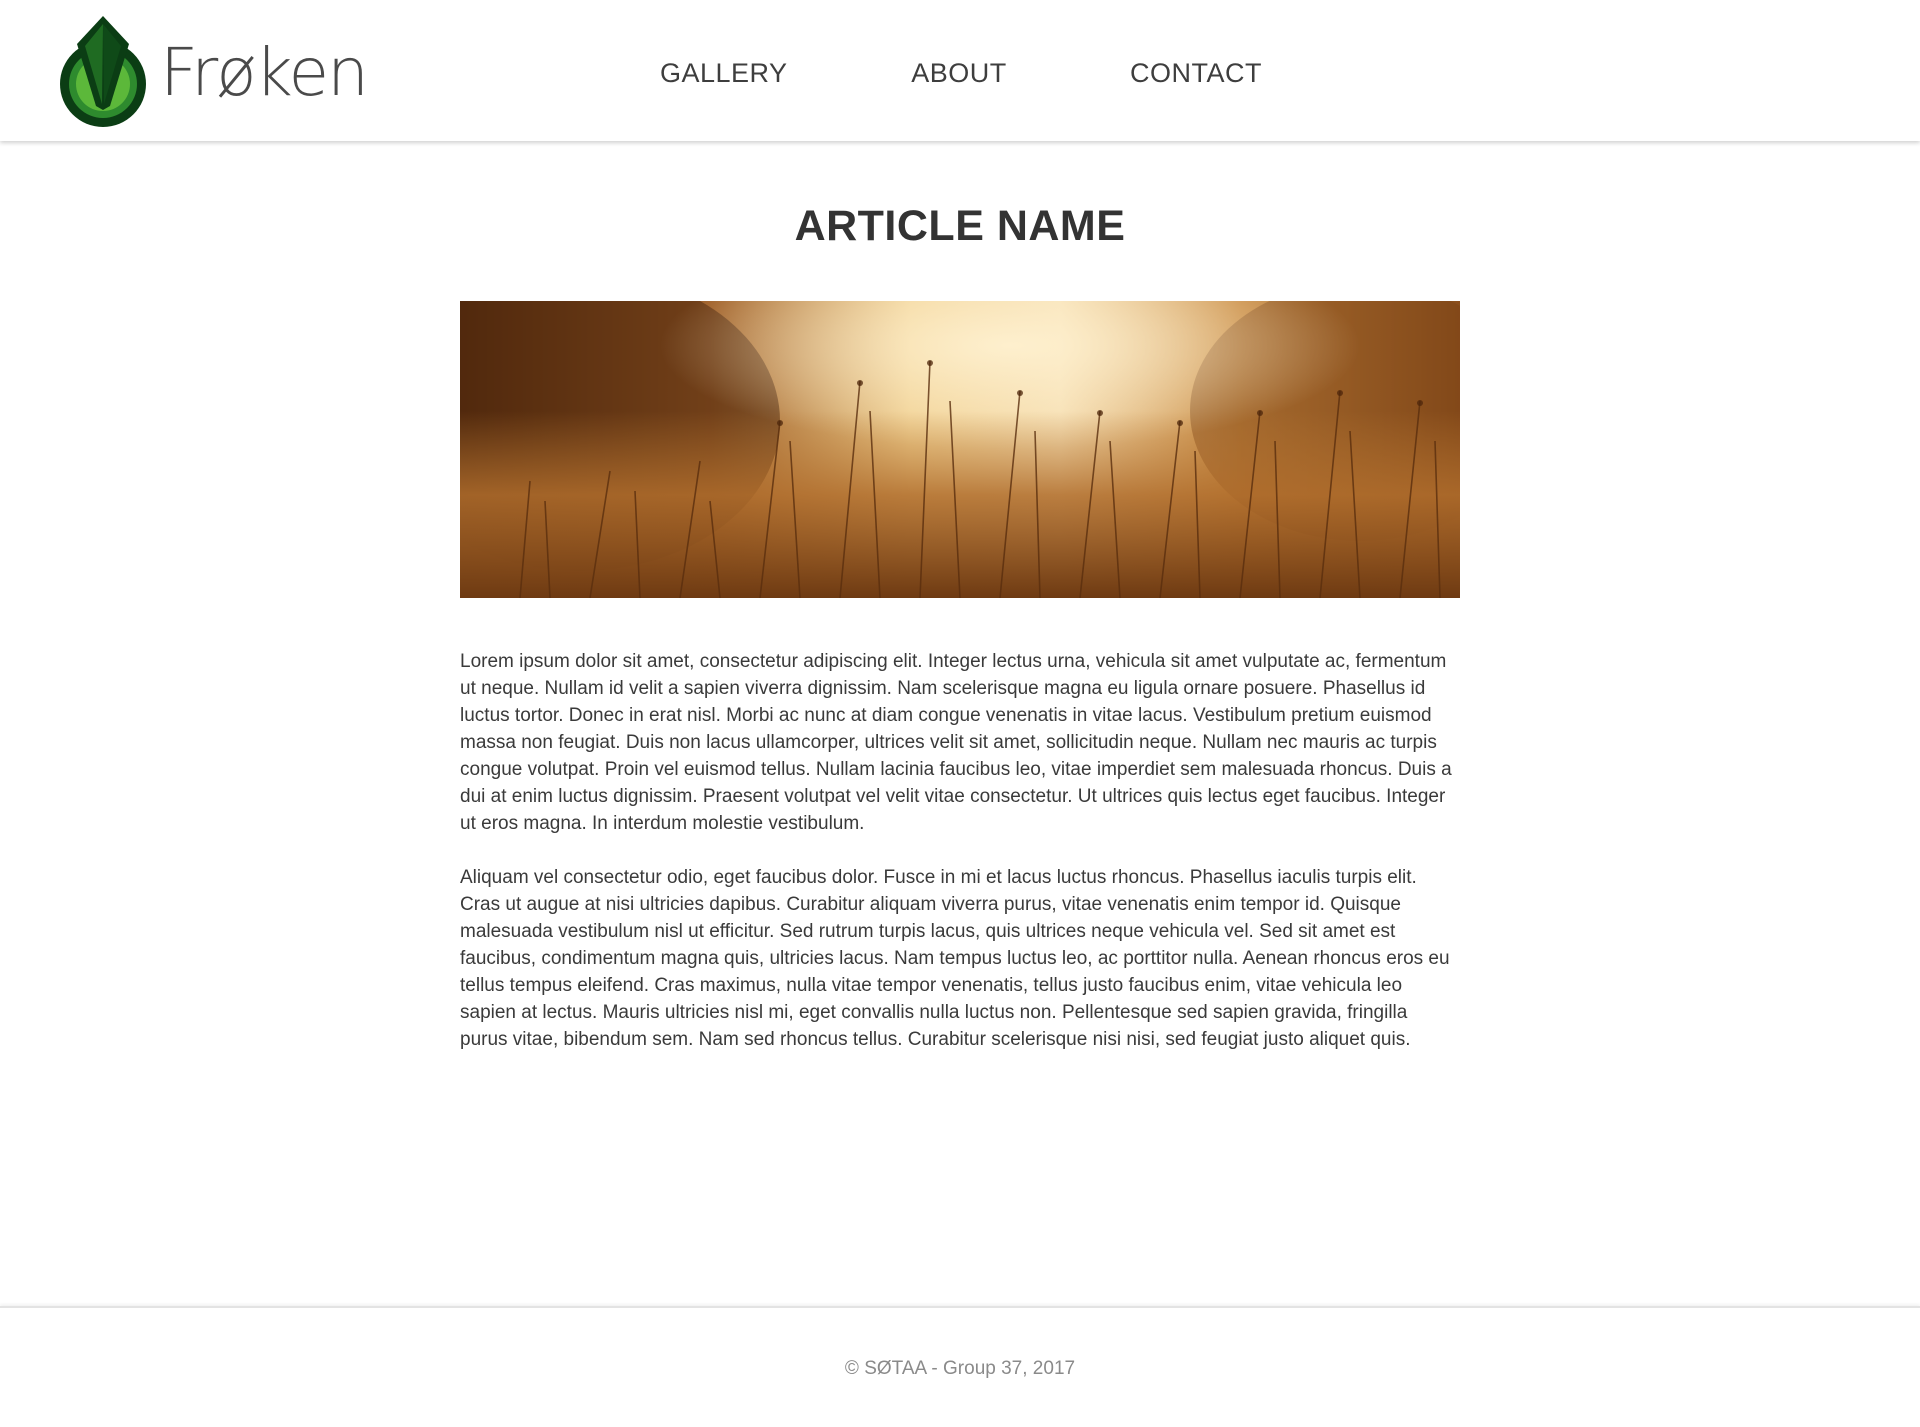  Describe the element at coordinates (960, 226) in the screenshot. I see `article-title: ARTICLE NAME` at that location.